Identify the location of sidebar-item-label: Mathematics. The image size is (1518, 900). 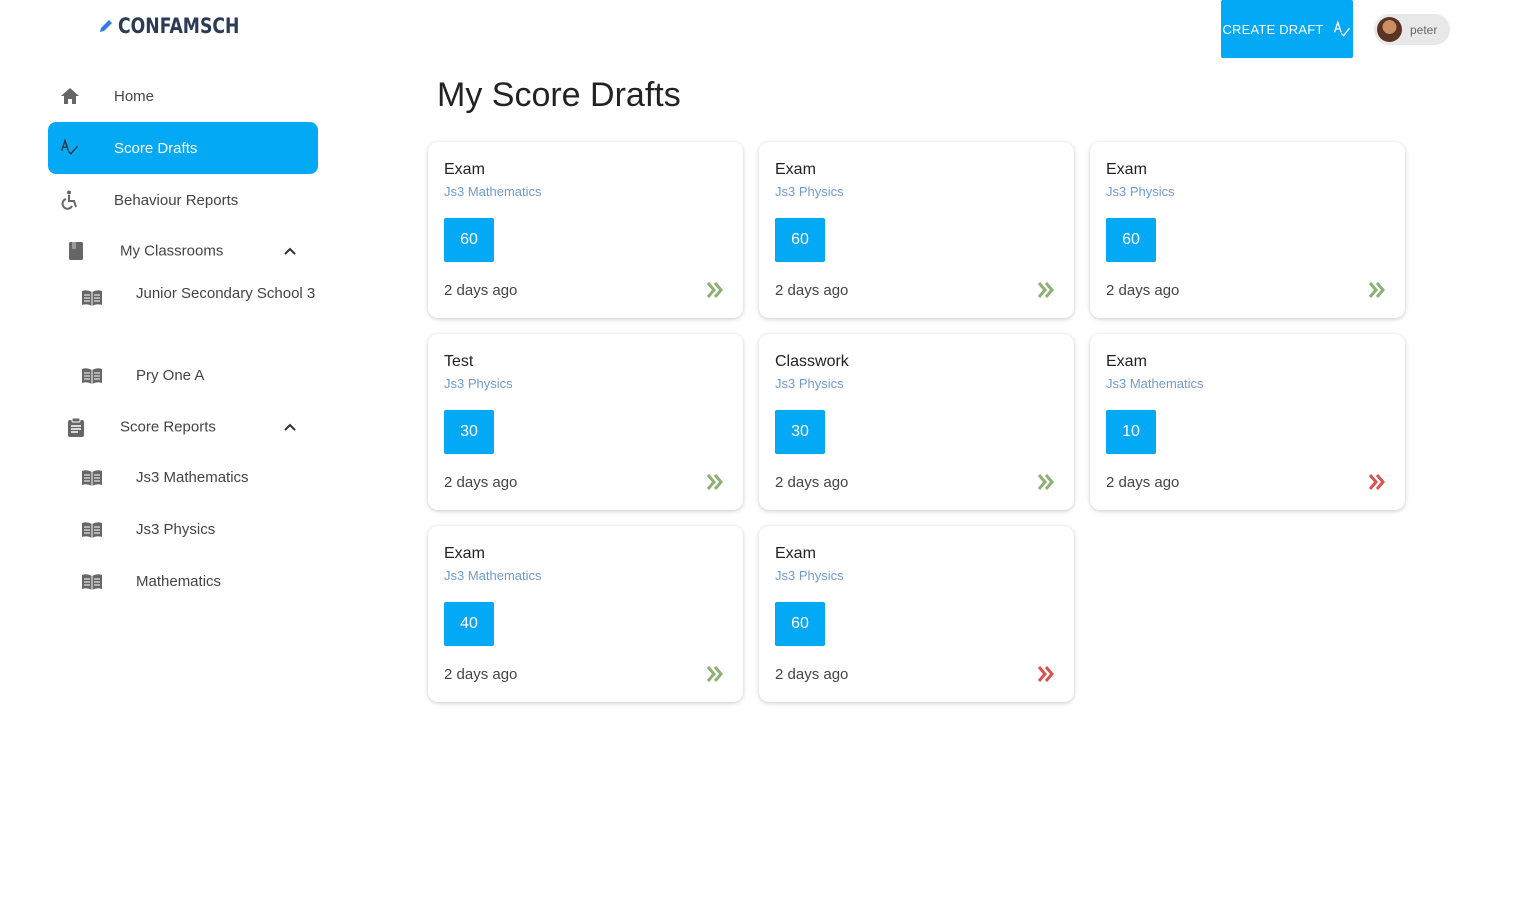
(179, 581).